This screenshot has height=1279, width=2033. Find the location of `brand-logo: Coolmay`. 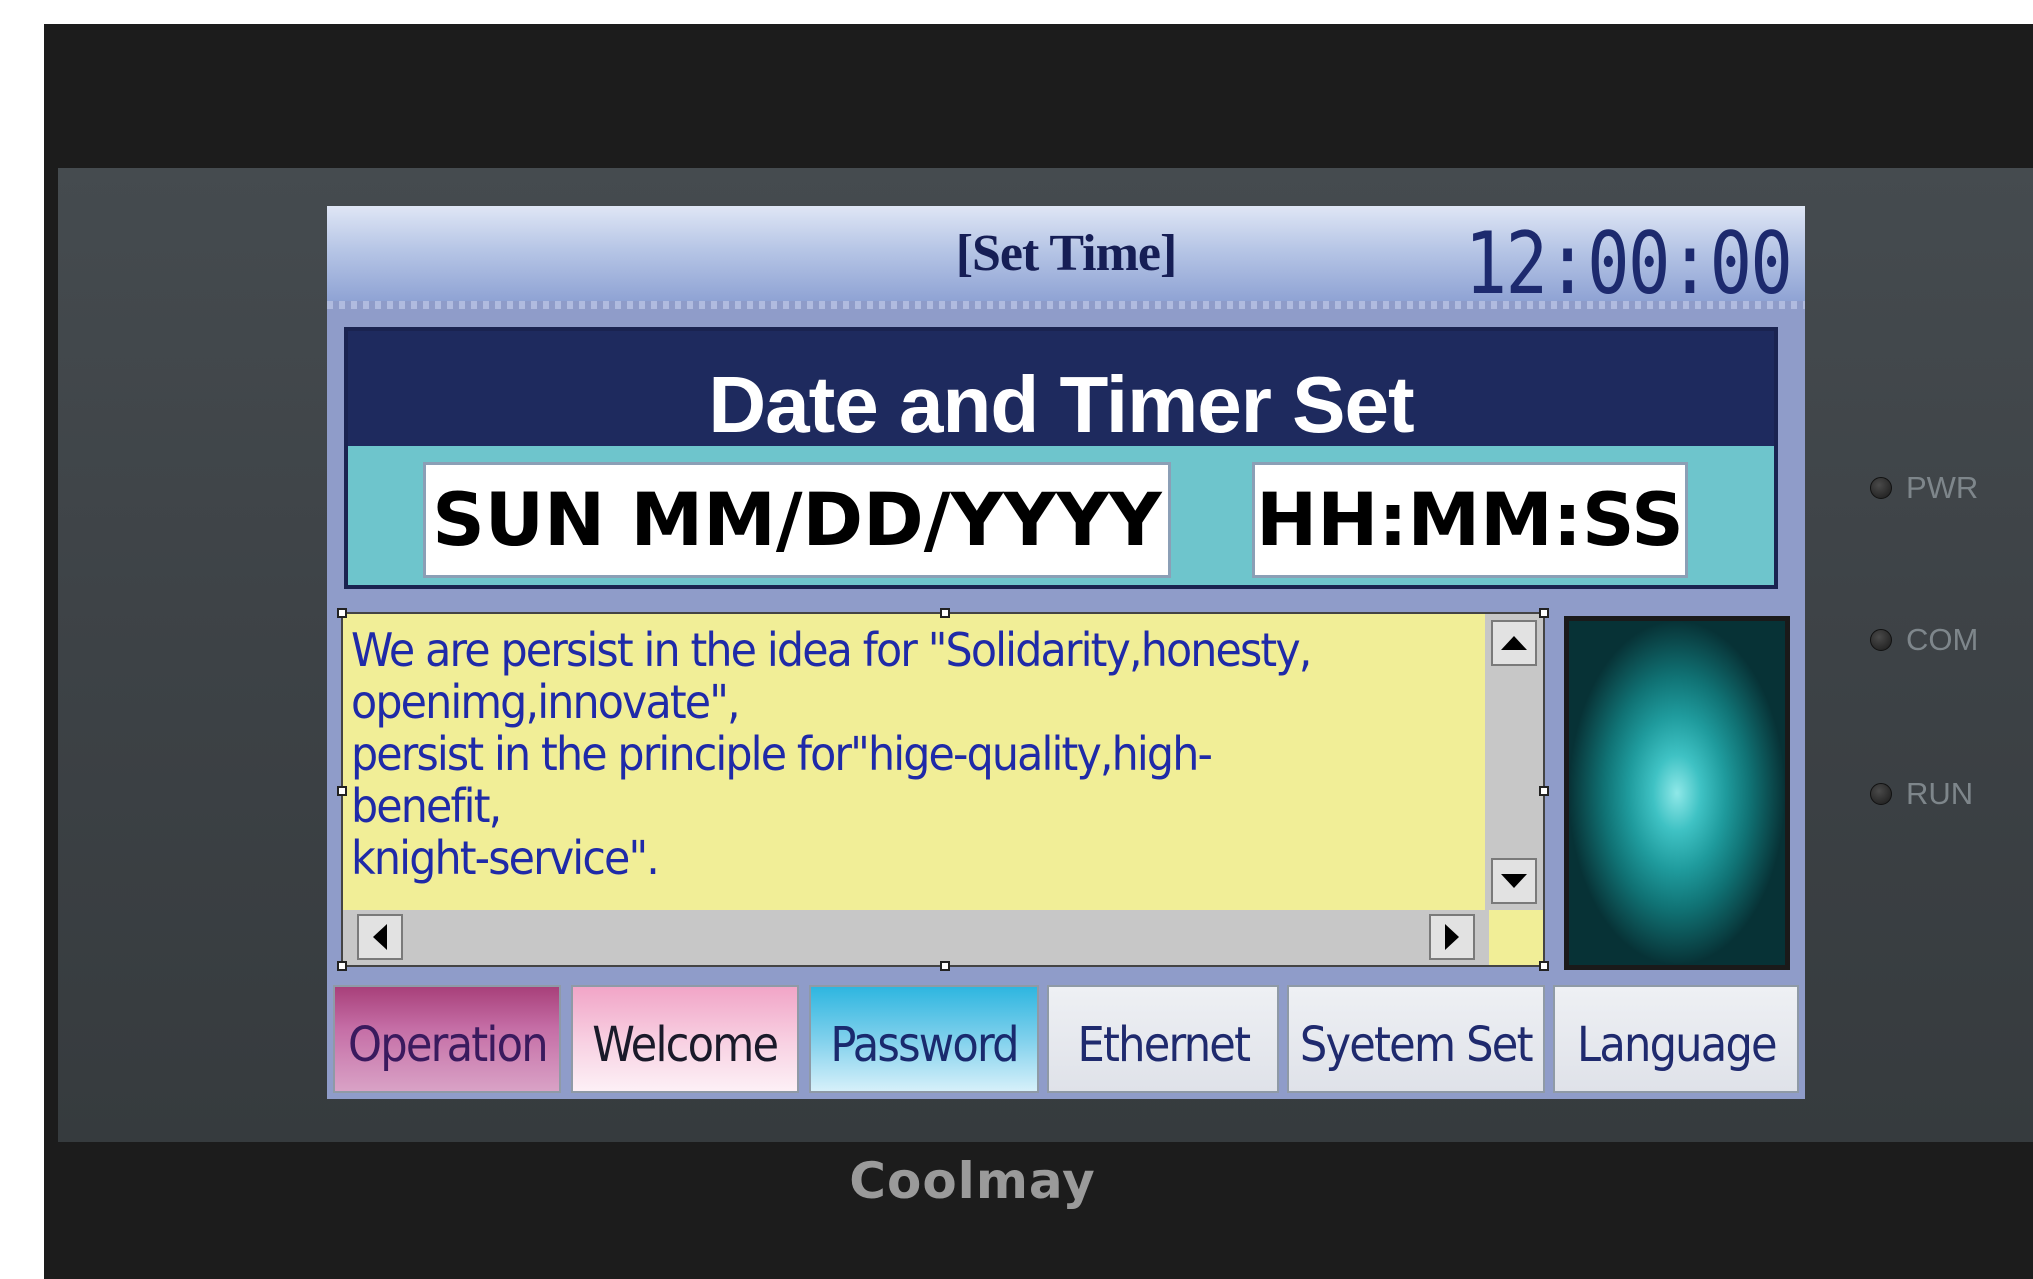

brand-logo: Coolmay is located at coordinates (972, 1181).